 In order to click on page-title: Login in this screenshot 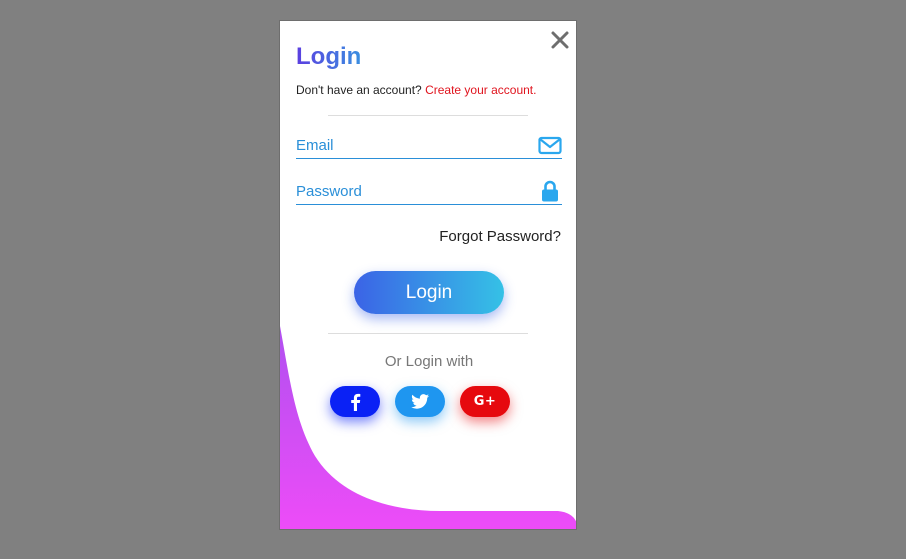, I will do `click(329, 56)`.